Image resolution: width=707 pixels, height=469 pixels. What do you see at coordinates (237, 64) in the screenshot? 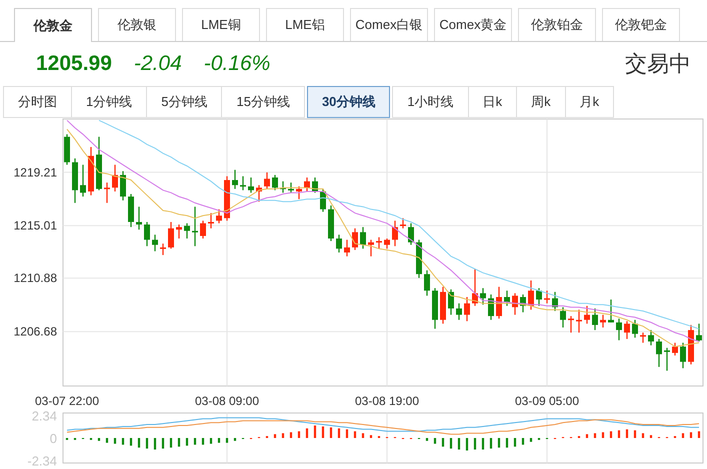
I see `change-percent: -0.16%` at bounding box center [237, 64].